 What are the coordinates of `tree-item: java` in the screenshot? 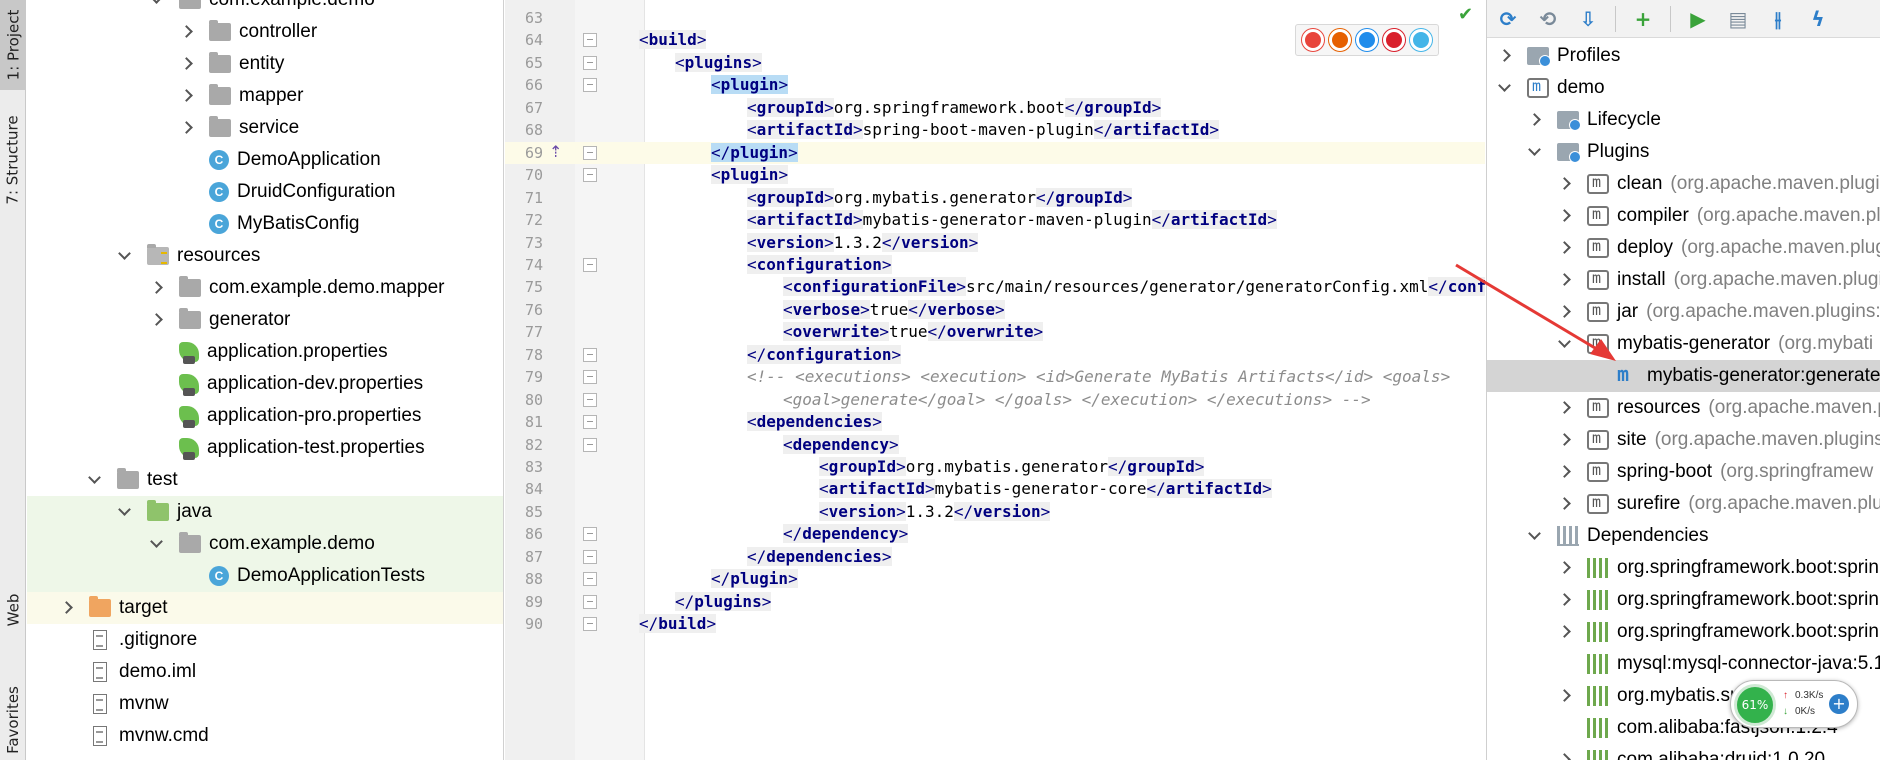 It's located at (265, 512).